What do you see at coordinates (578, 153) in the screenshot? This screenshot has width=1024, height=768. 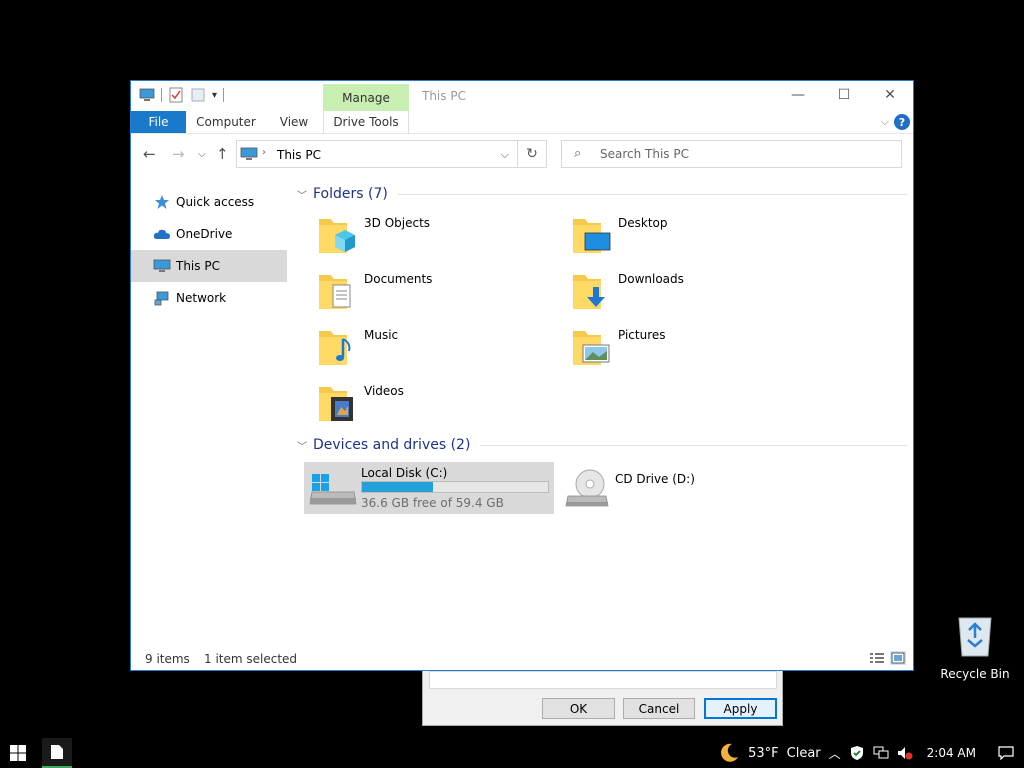 I see `search-icon: ⌕` at bounding box center [578, 153].